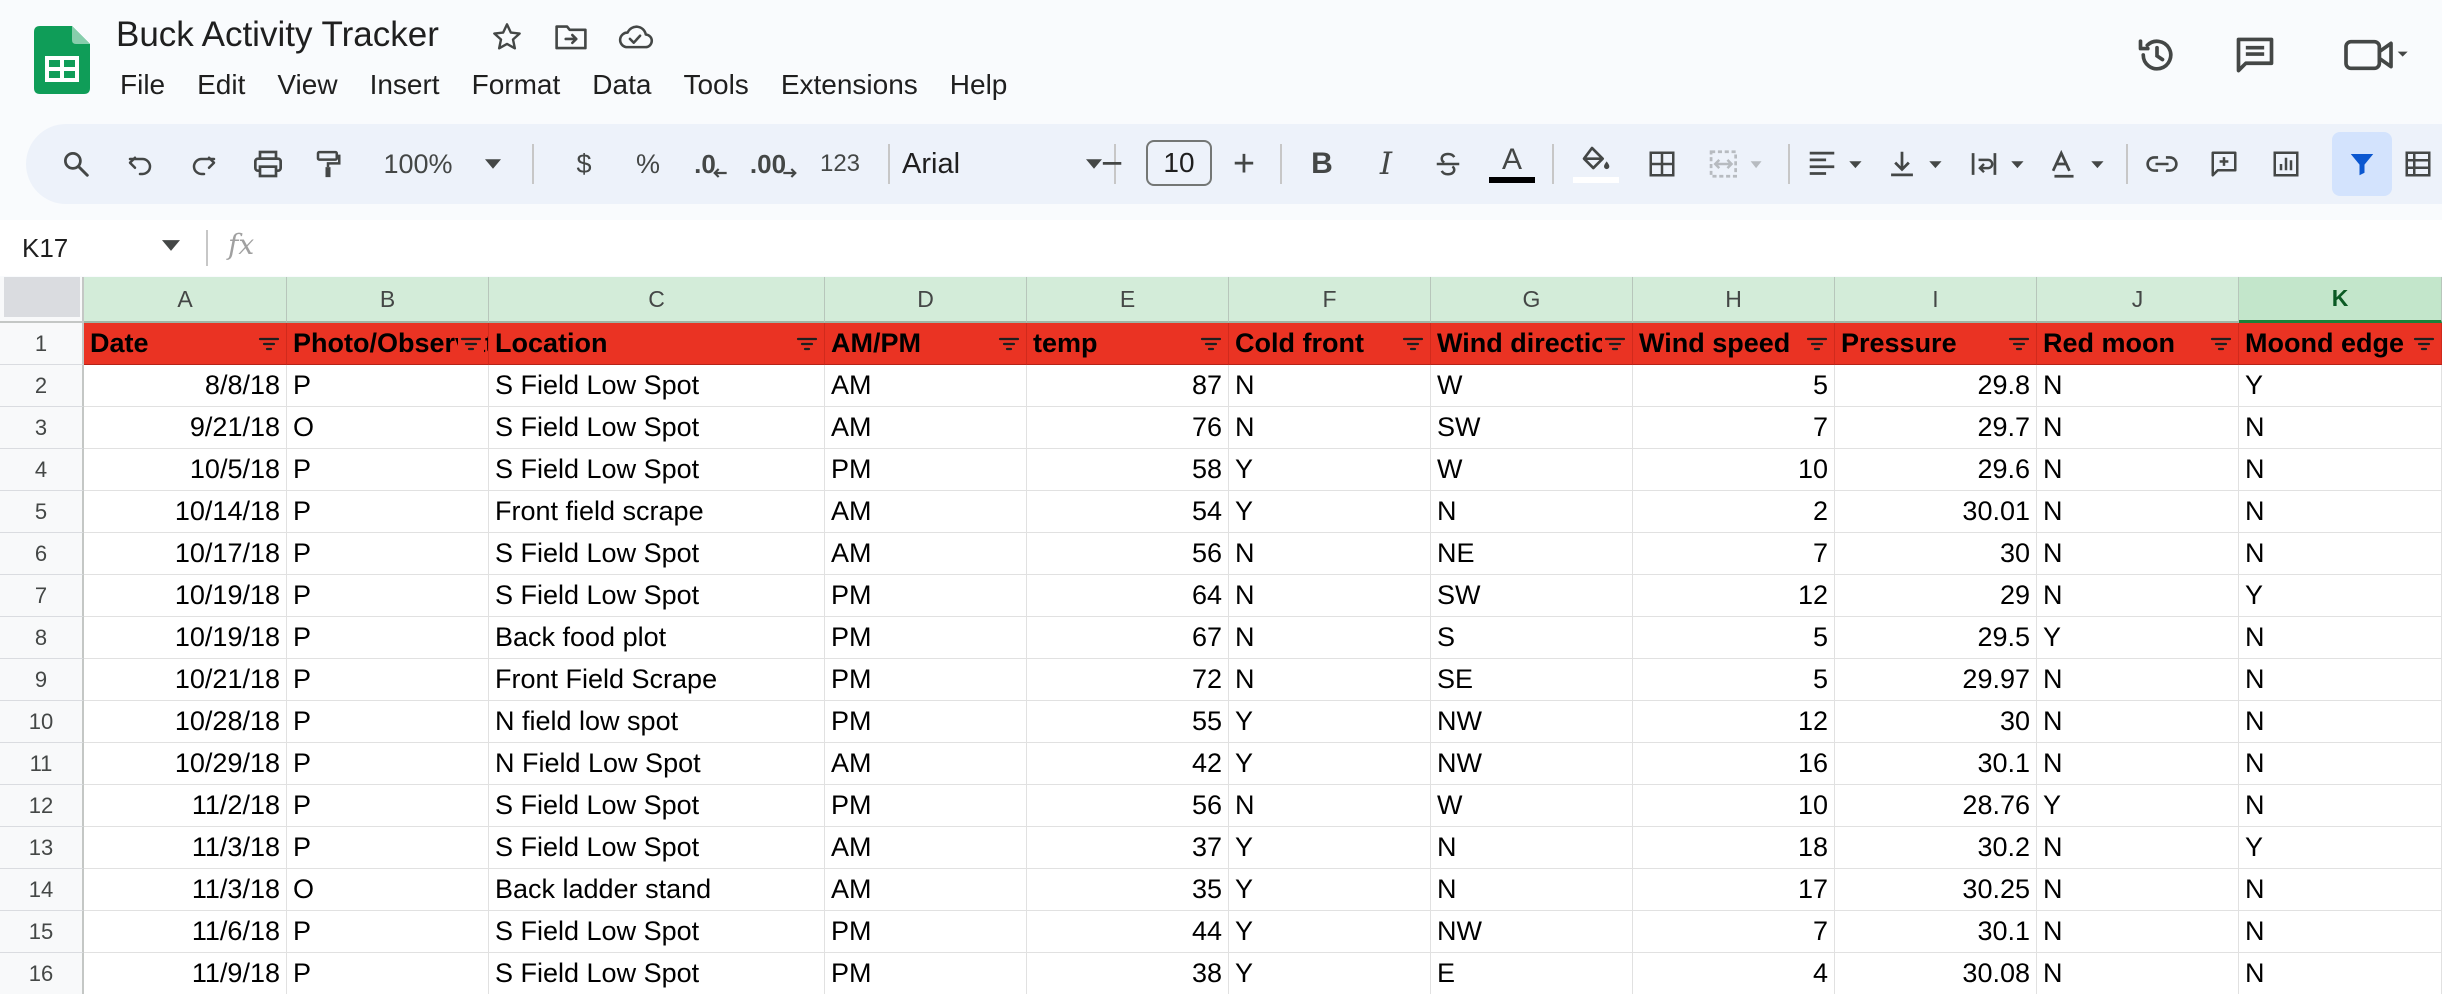 The width and height of the screenshot is (2442, 994). What do you see at coordinates (1532, 638) in the screenshot?
I see `table-cell: S` at bounding box center [1532, 638].